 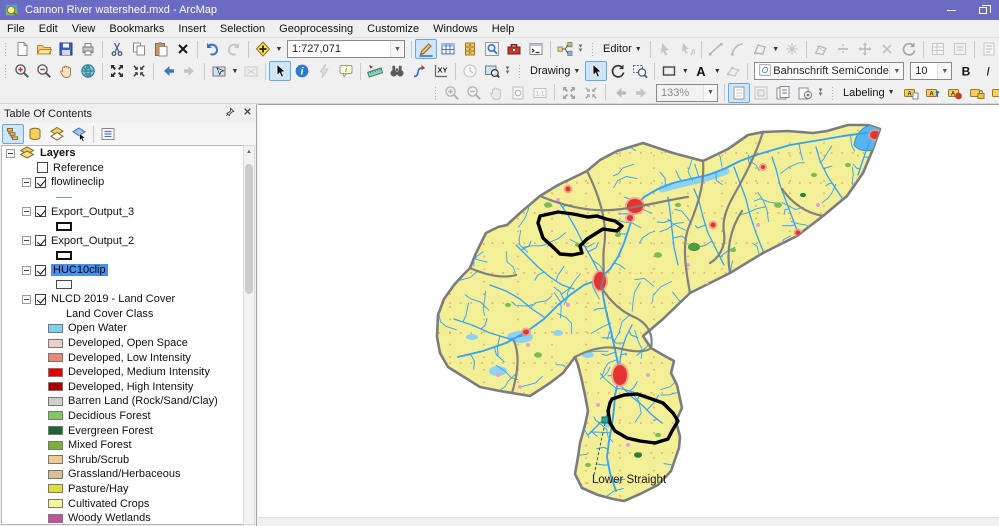 I want to click on menu-selection: Selection, so click(x=242, y=29).